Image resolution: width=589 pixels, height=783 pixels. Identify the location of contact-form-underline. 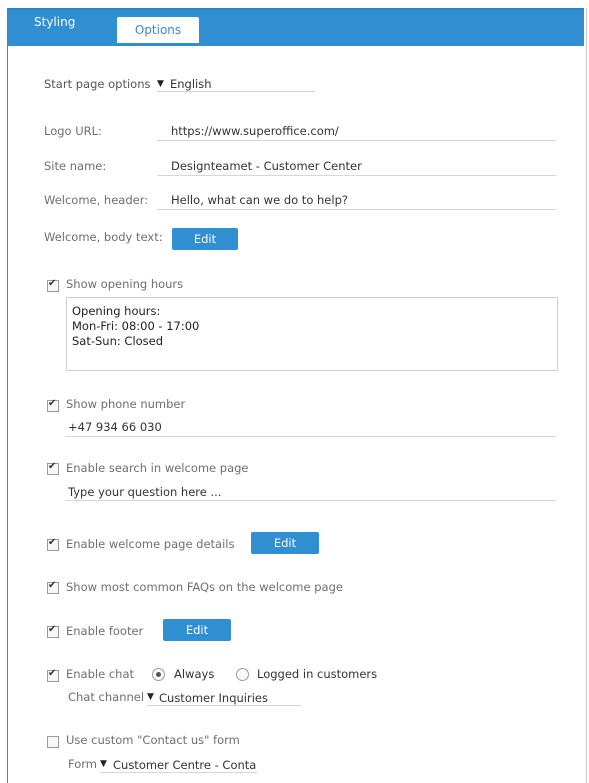
(179, 772).